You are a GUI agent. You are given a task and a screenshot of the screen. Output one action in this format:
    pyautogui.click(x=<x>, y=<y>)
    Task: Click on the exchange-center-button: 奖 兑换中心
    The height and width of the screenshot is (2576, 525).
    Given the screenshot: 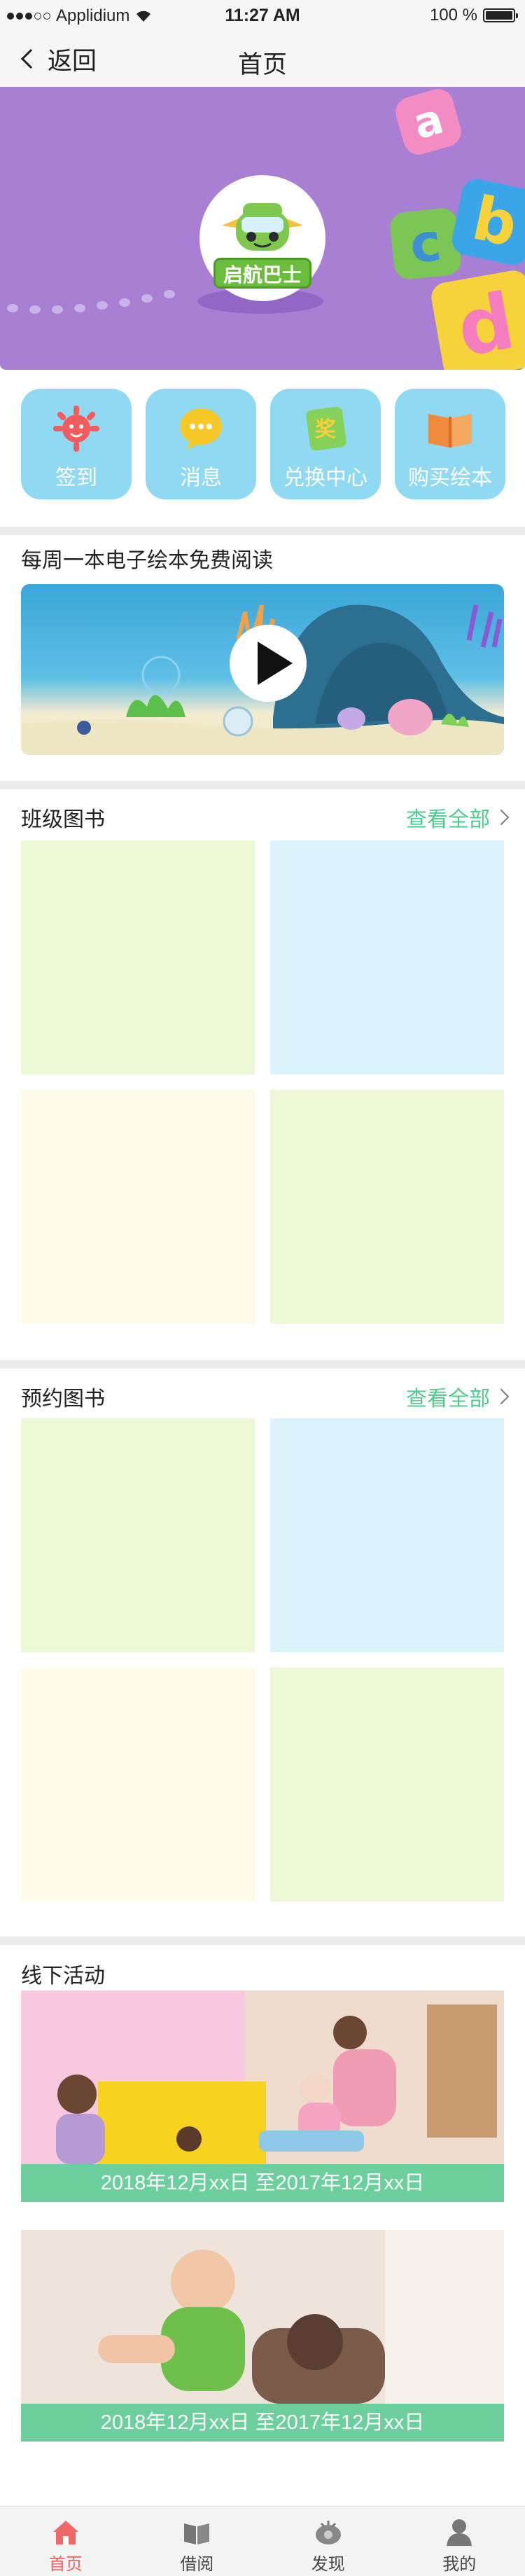 What is the action you would take?
    pyautogui.click(x=325, y=444)
    